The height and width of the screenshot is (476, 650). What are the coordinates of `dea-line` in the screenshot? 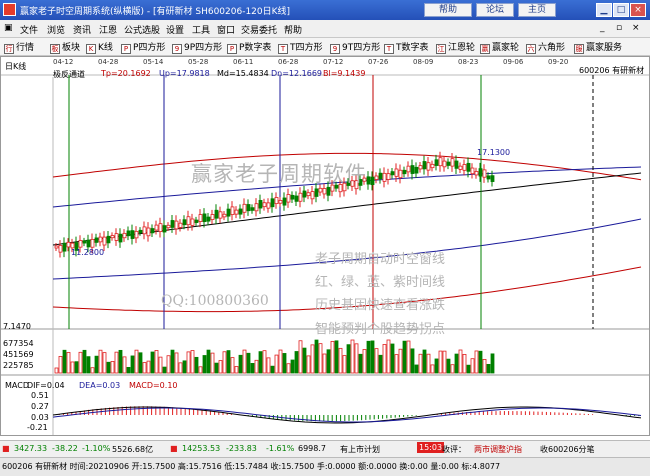 It's located at (347, 415).